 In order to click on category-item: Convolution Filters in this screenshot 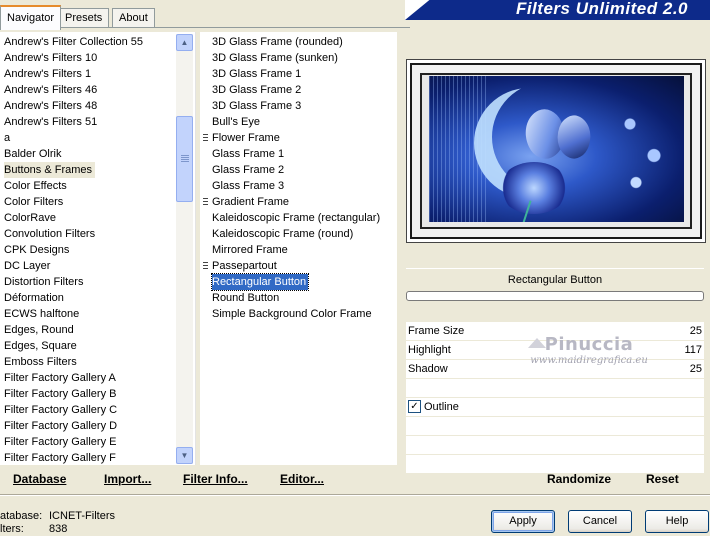, I will do `click(49, 234)`.